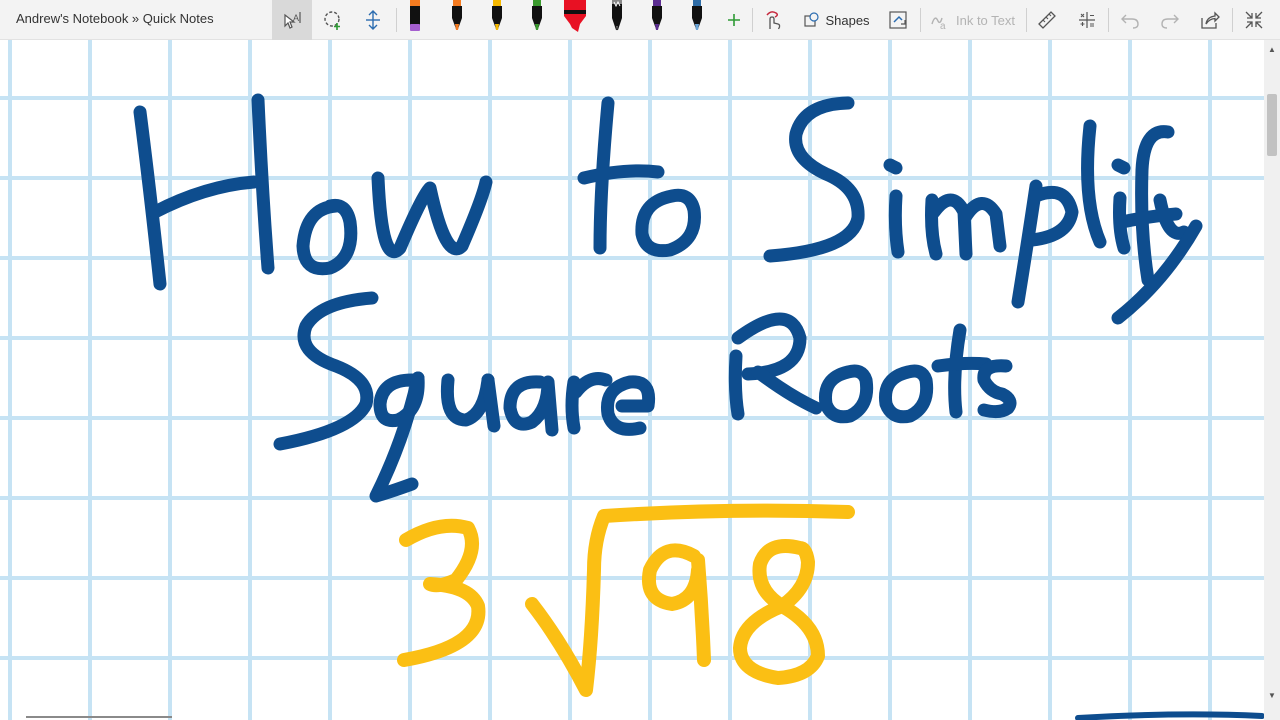  I want to click on horizontal-scroll-indicator, so click(99, 717).